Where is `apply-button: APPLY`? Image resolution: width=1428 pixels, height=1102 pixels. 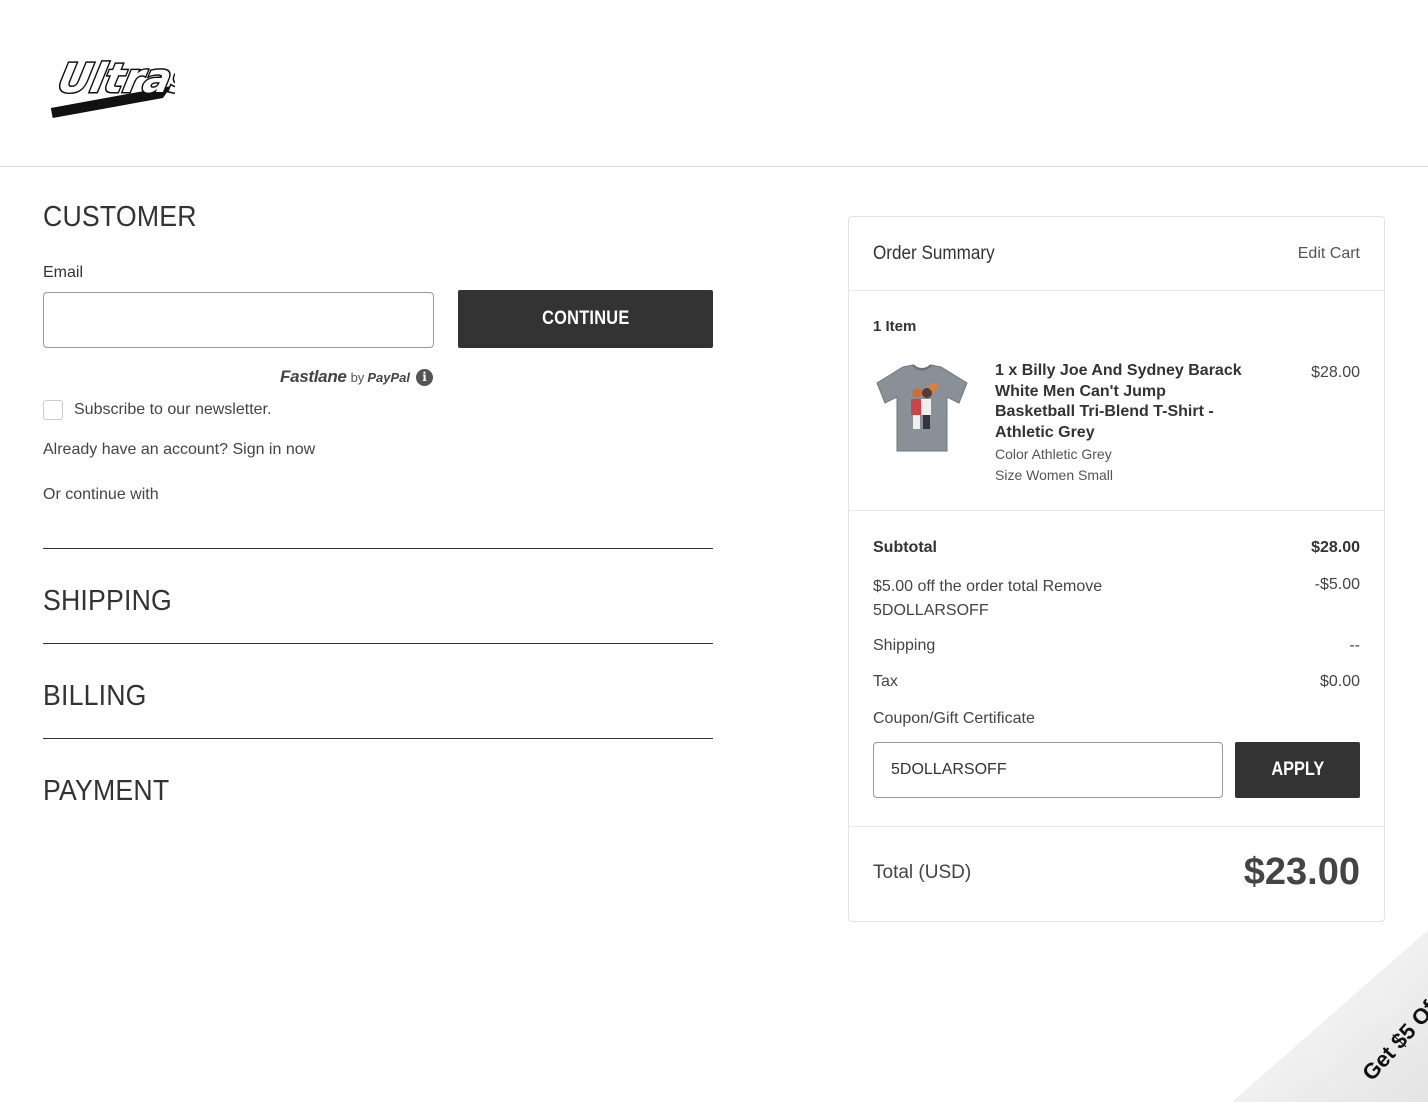
apply-button: APPLY is located at coordinates (1297, 770).